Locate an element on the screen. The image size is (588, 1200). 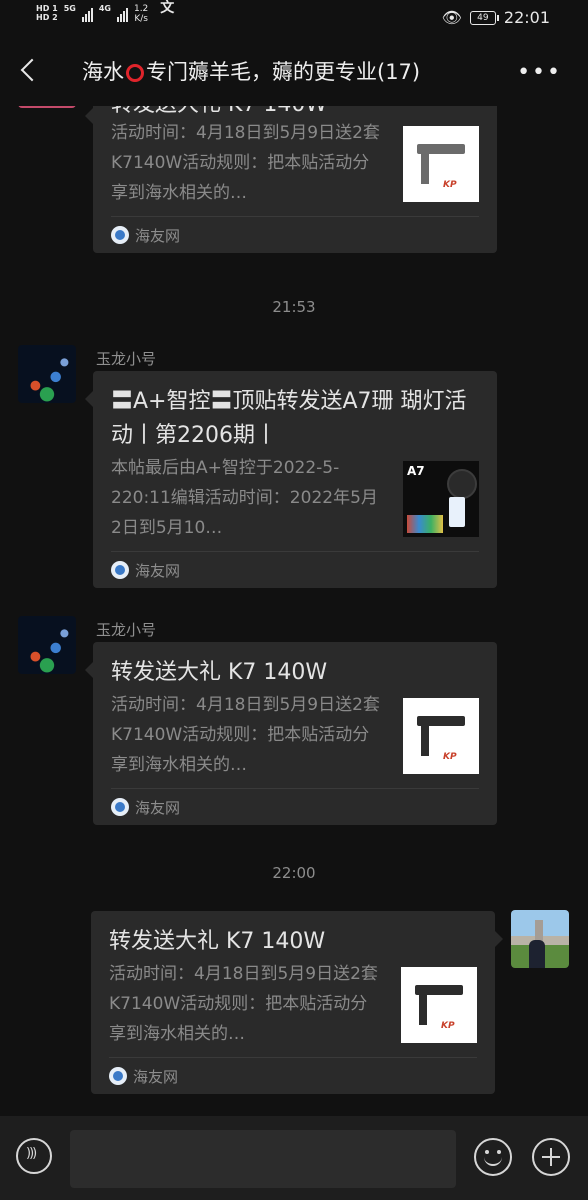
speed-value: 1.2 is located at coordinates (141, 9).